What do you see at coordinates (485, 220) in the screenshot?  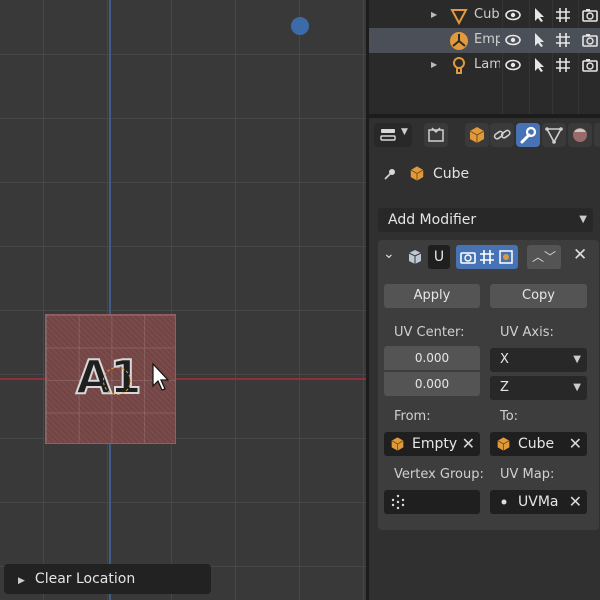 I see `add-modifier-dropdown: Add Modifier ▼` at bounding box center [485, 220].